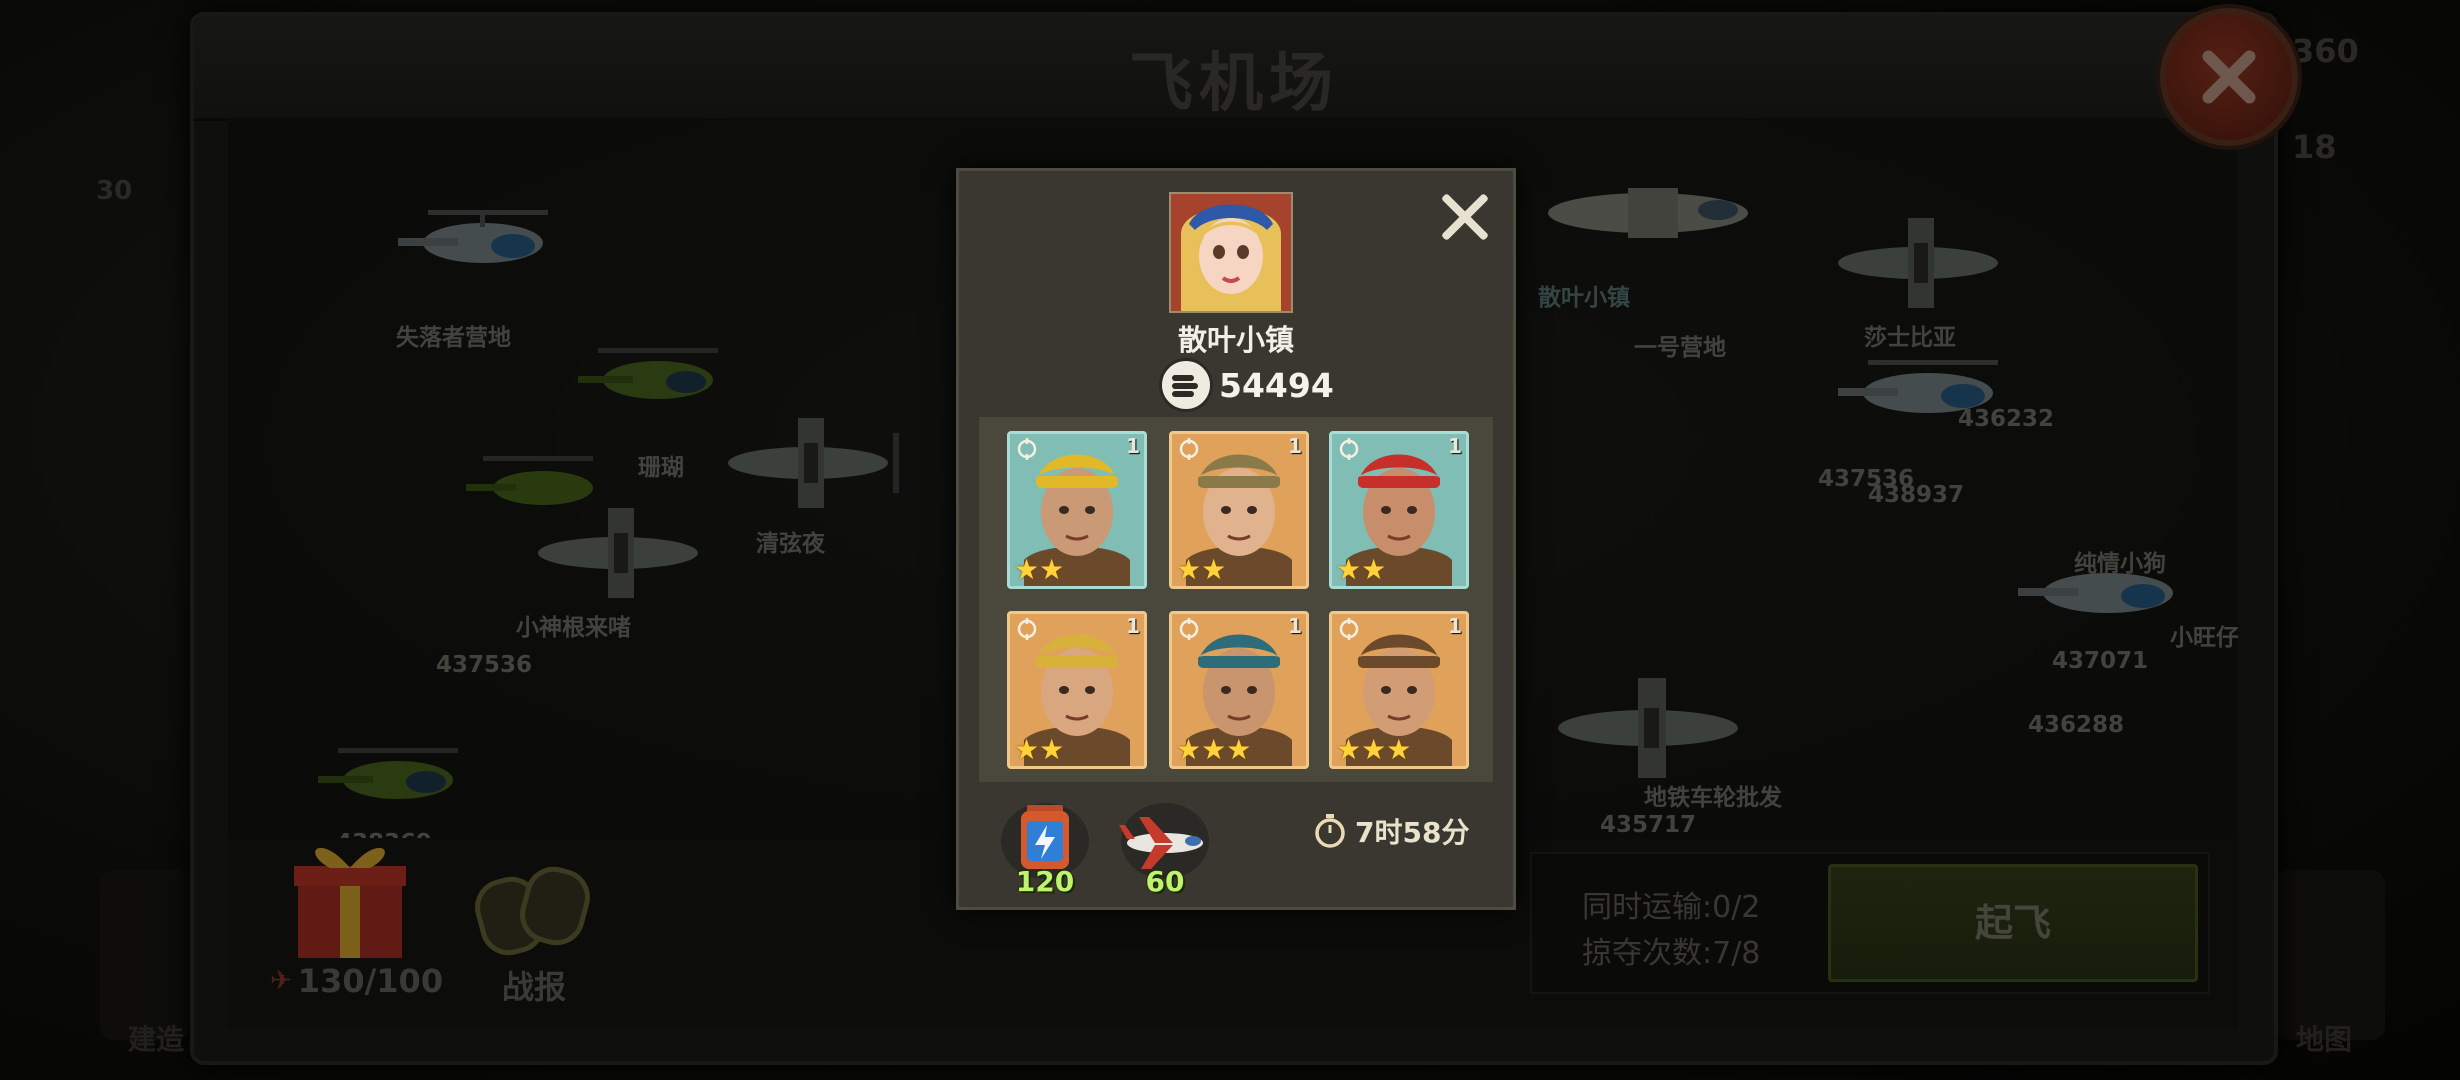 This screenshot has height=1080, width=2460. Describe the element at coordinates (1165, 881) in the screenshot. I see `plane-value: 60` at that location.